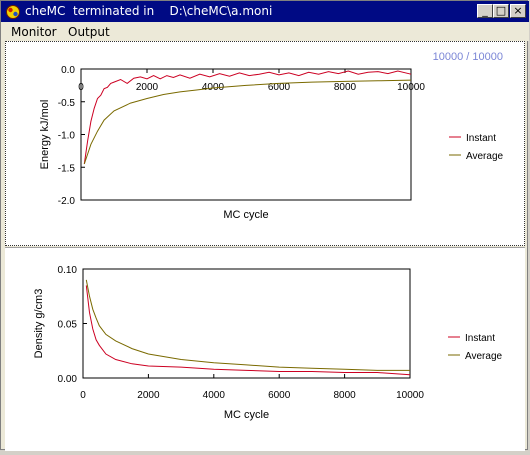 This screenshot has height=455, width=530. Describe the element at coordinates (67, 168) in the screenshot. I see `y-tick-label: -1.5` at that location.